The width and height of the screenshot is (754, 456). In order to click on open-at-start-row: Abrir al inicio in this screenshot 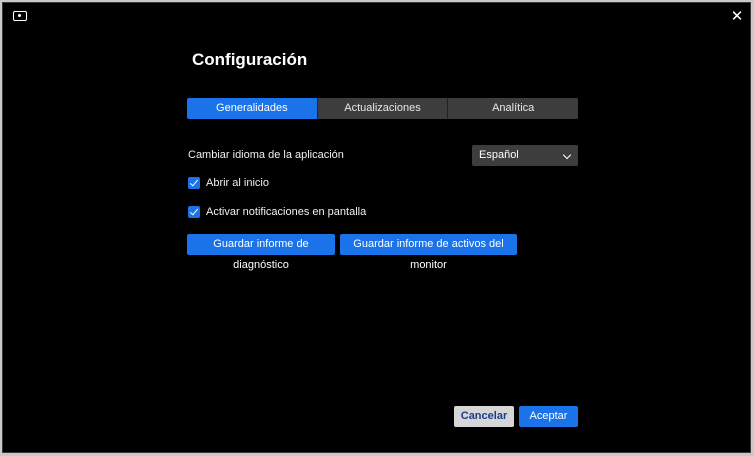, I will do `click(228, 183)`.